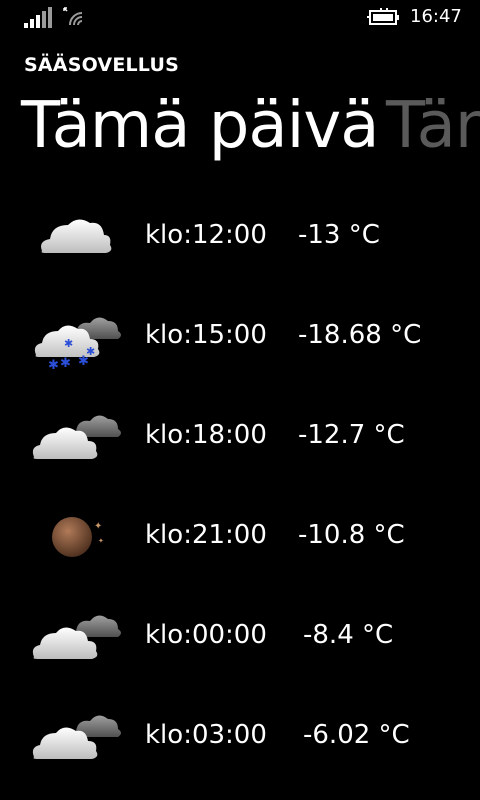  What do you see at coordinates (348, 635) in the screenshot?
I see `forecast-temp: -8.4 °C` at bounding box center [348, 635].